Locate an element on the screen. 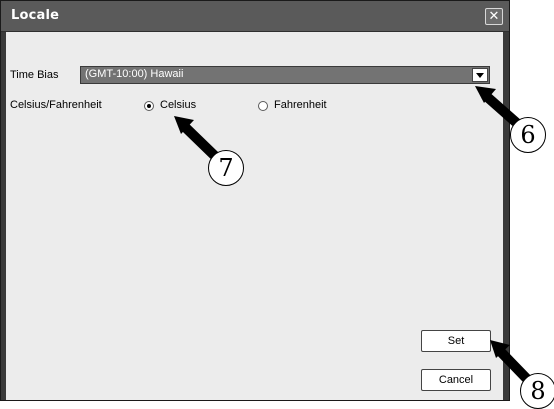  callout-7: 7 is located at coordinates (226, 168).